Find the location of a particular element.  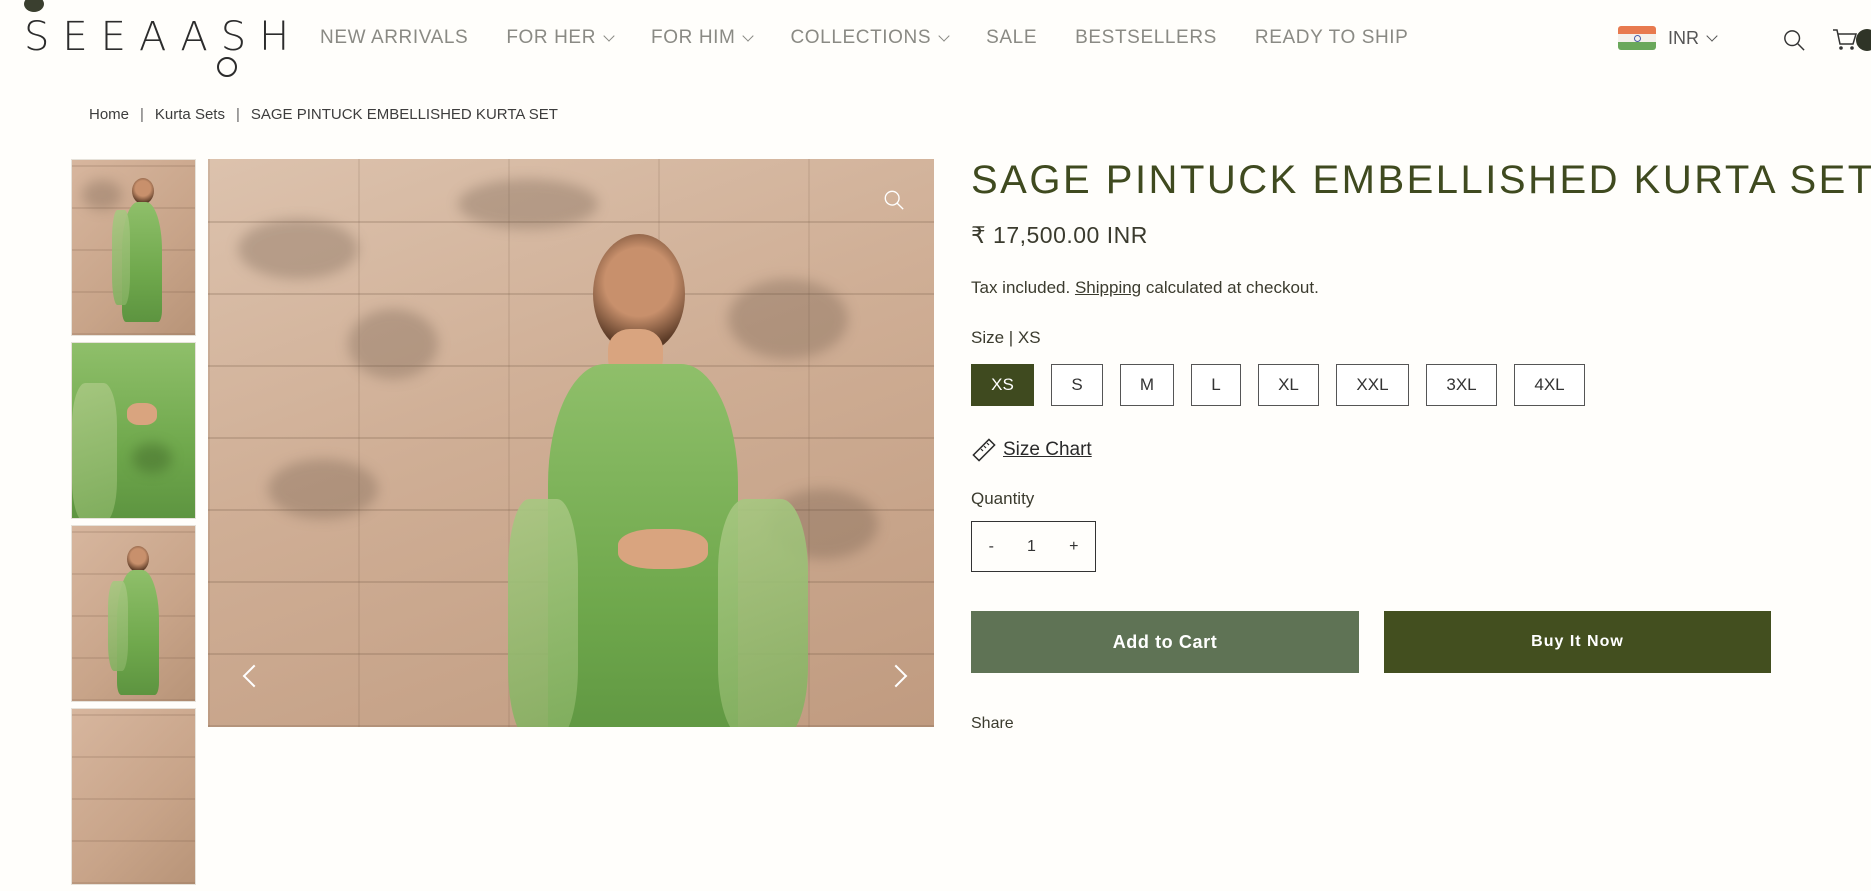

quantity-decrease-button: - is located at coordinates (991, 547).